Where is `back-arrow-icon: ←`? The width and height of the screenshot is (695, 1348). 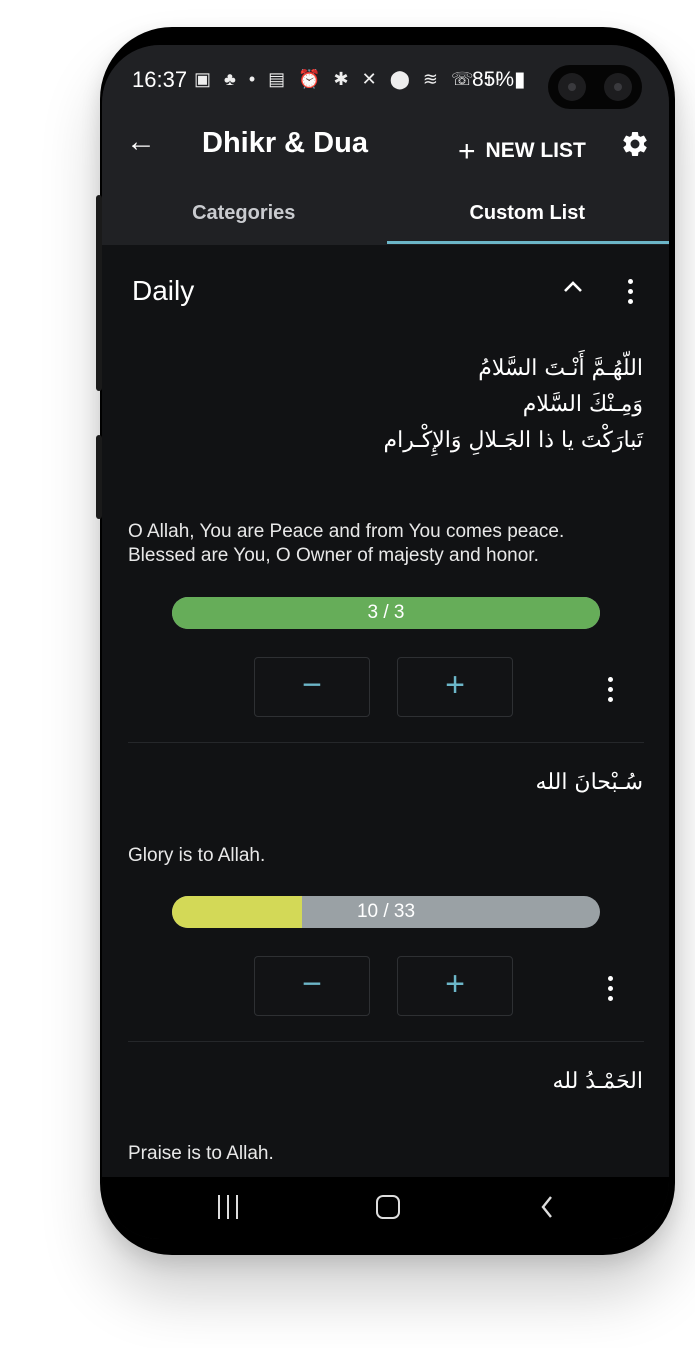
back-arrow-icon: ← is located at coordinates (141, 142).